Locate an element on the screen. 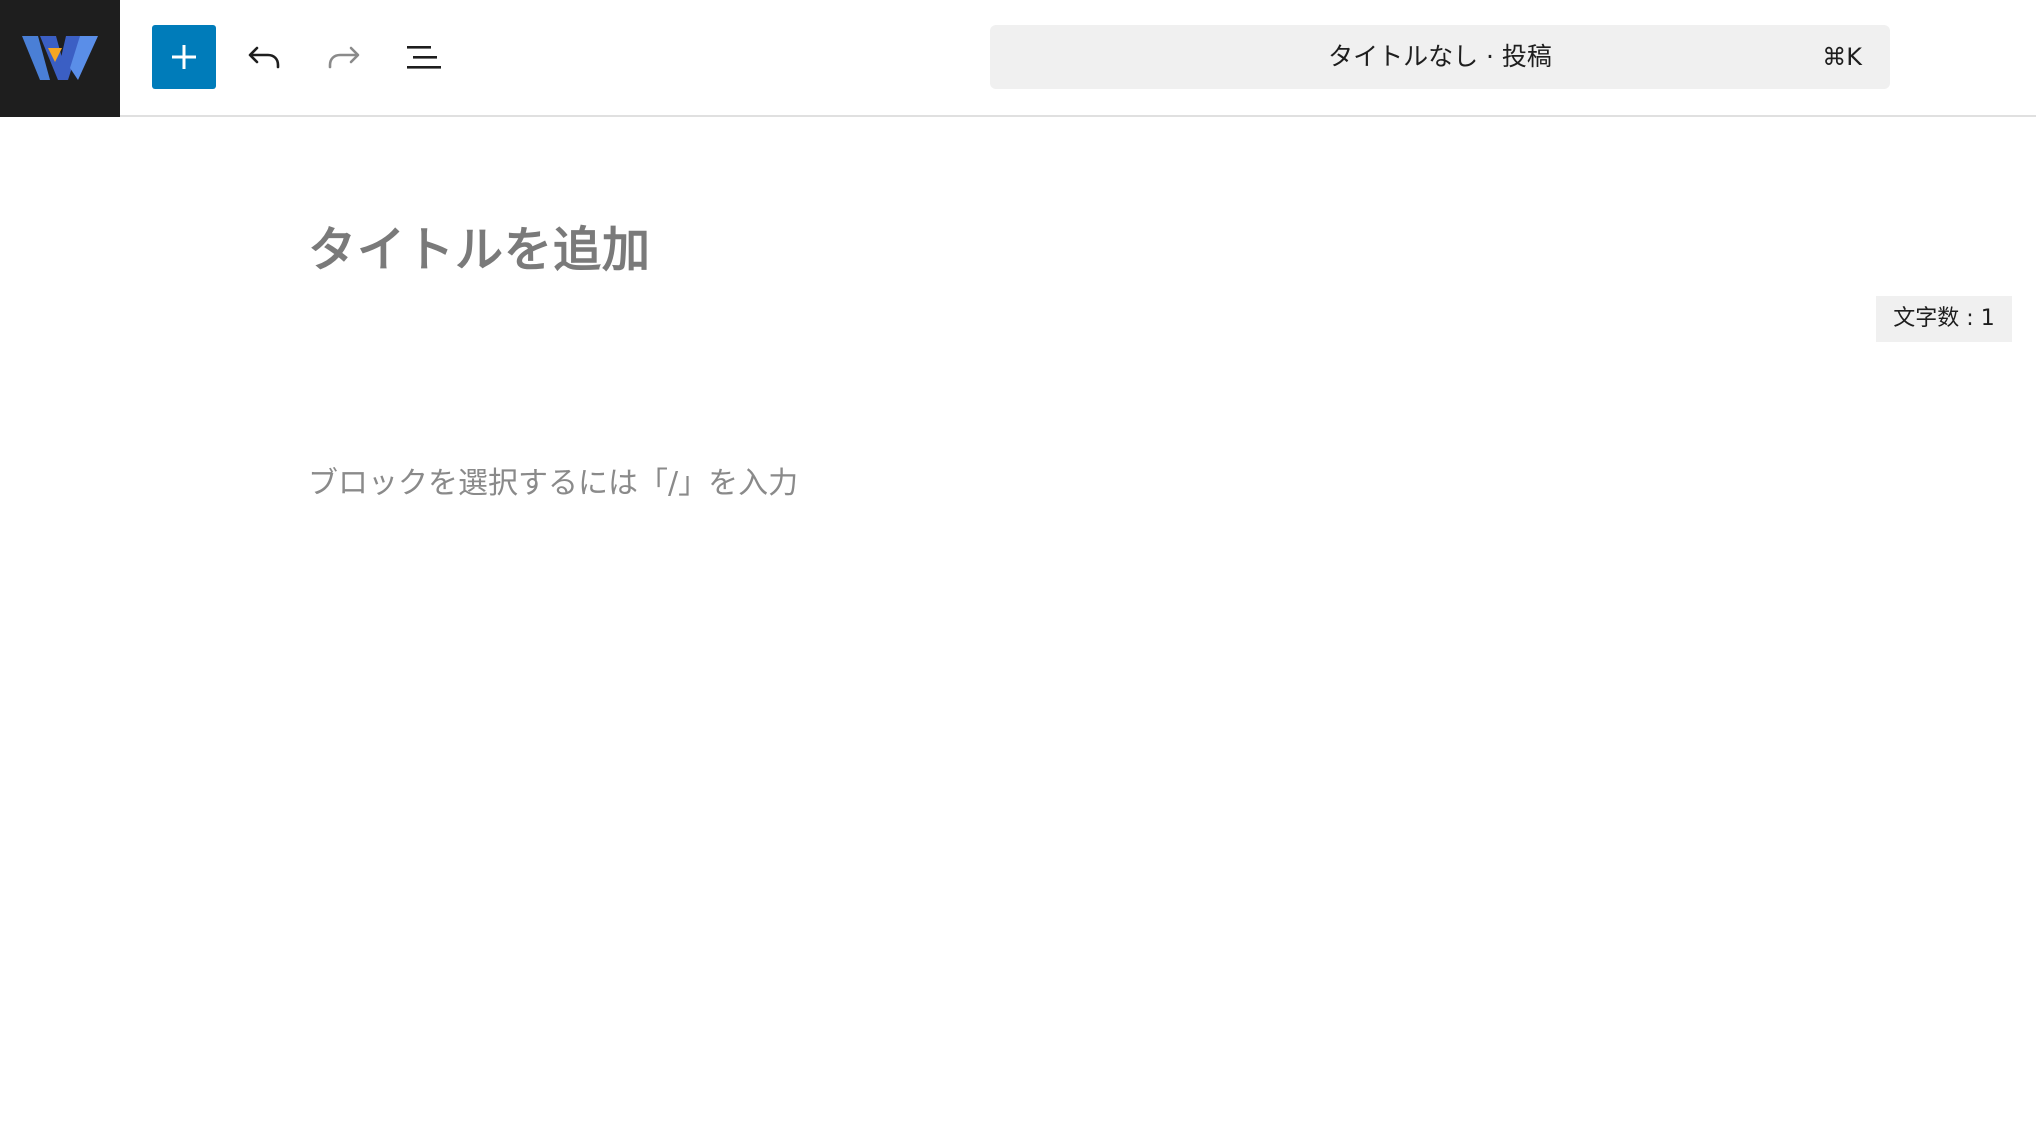 The image size is (2036, 1145). site-logo-button is located at coordinates (60, 58).